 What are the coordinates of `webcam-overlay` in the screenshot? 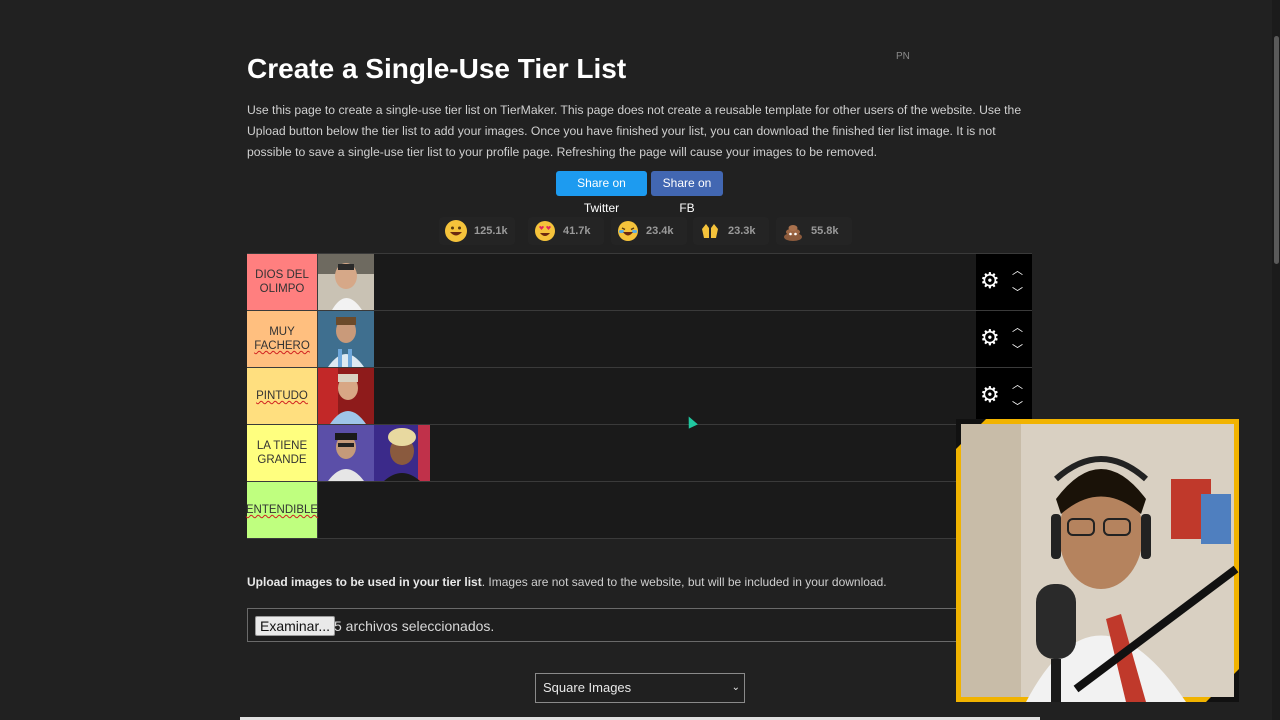 It's located at (1097, 560).